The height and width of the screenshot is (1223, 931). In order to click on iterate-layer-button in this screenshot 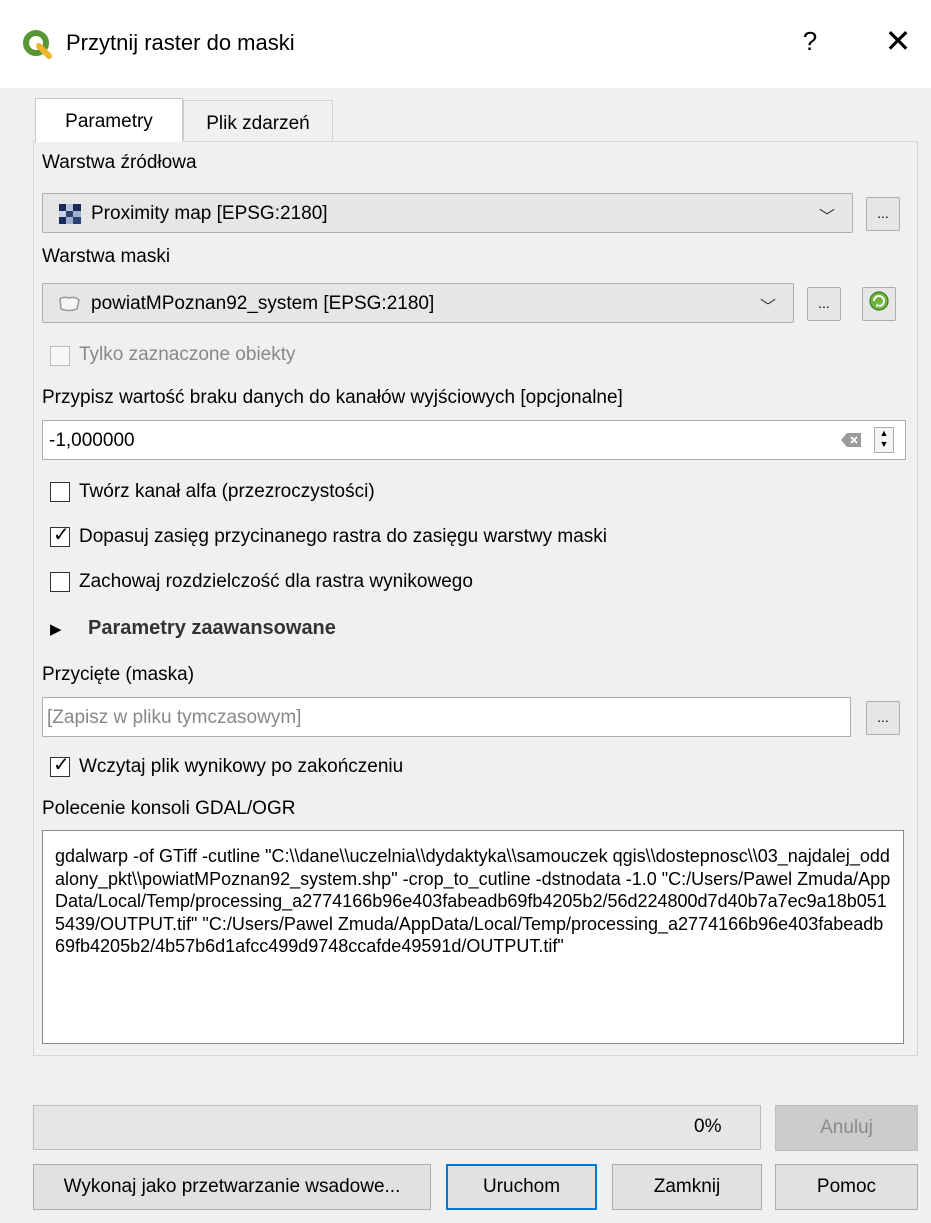, I will do `click(879, 304)`.